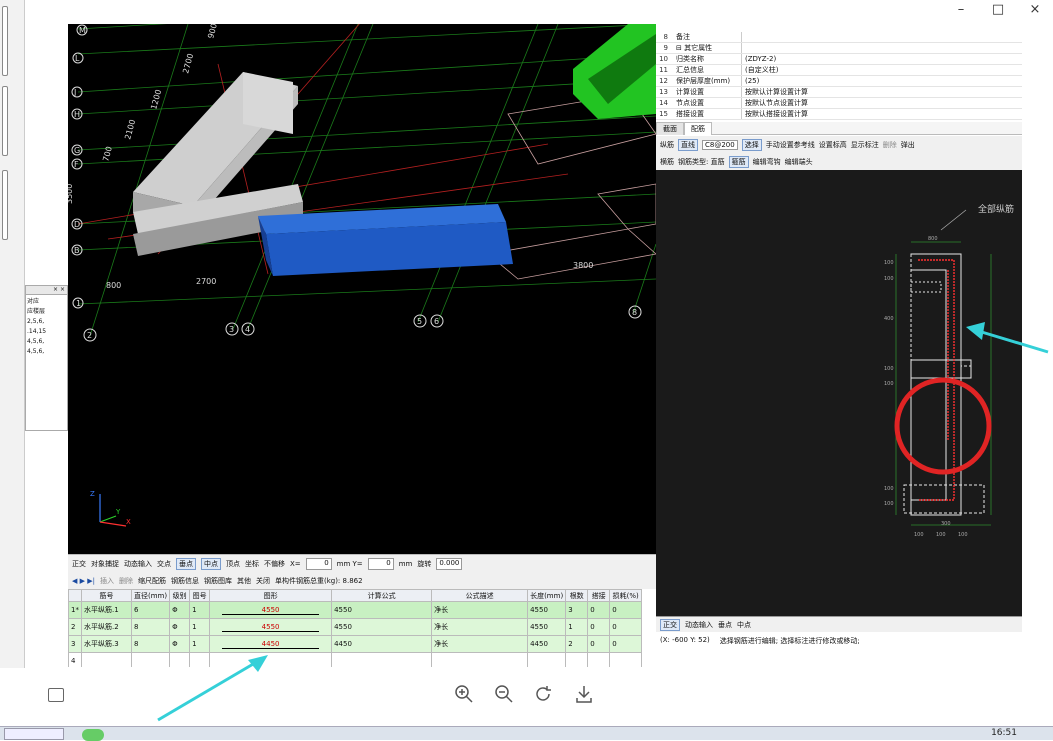  What do you see at coordinates (626, 595) in the screenshot?
I see `col-header: 损耗(%)` at bounding box center [626, 595].